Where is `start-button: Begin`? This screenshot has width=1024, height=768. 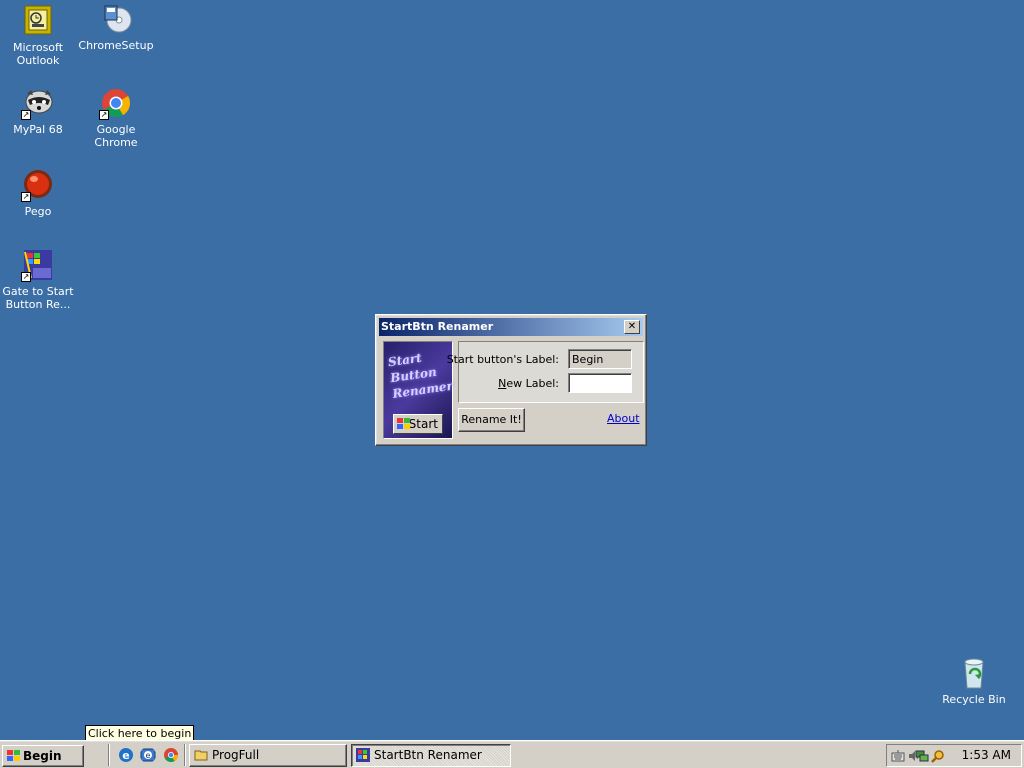
start-button: Begin is located at coordinates (43, 756).